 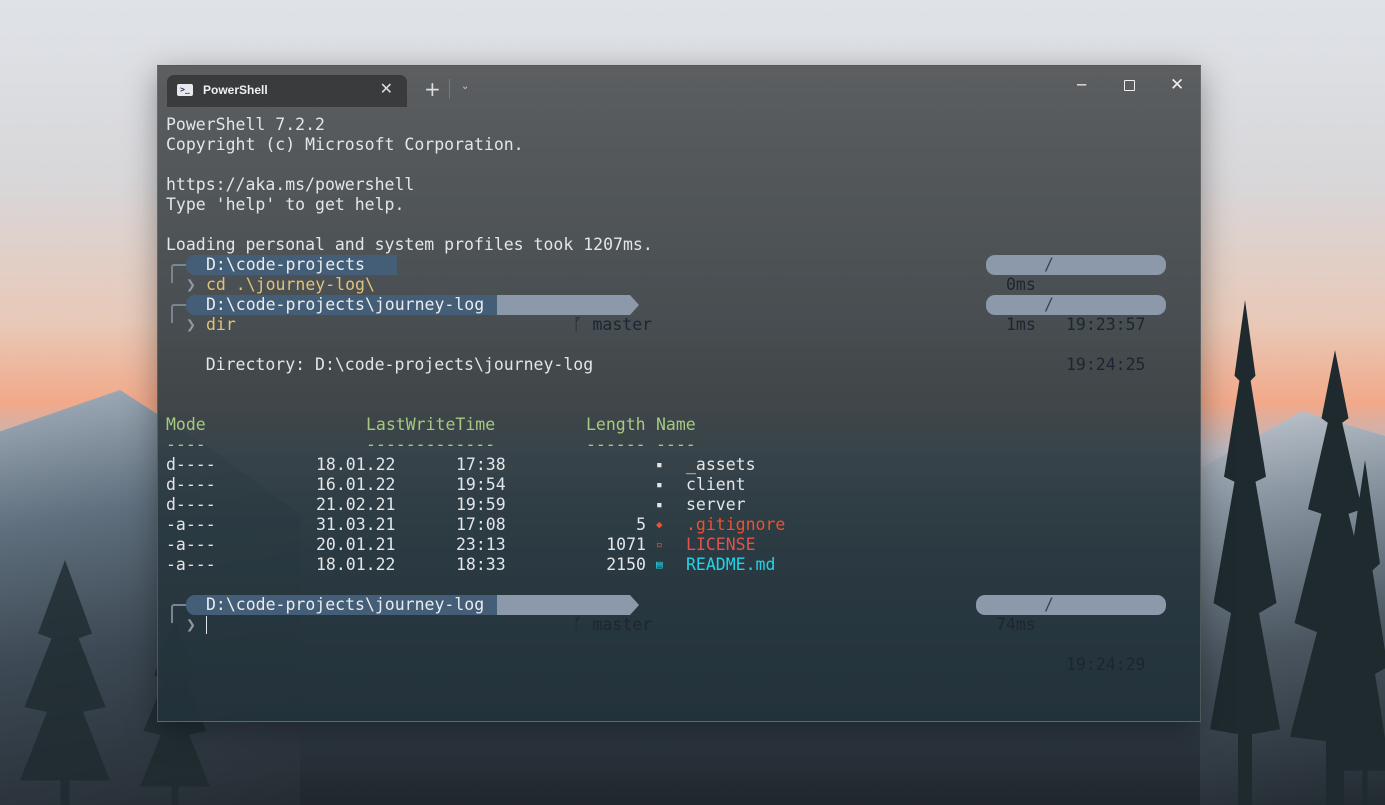 I want to click on column-header-length: Length, so click(x=616, y=424).